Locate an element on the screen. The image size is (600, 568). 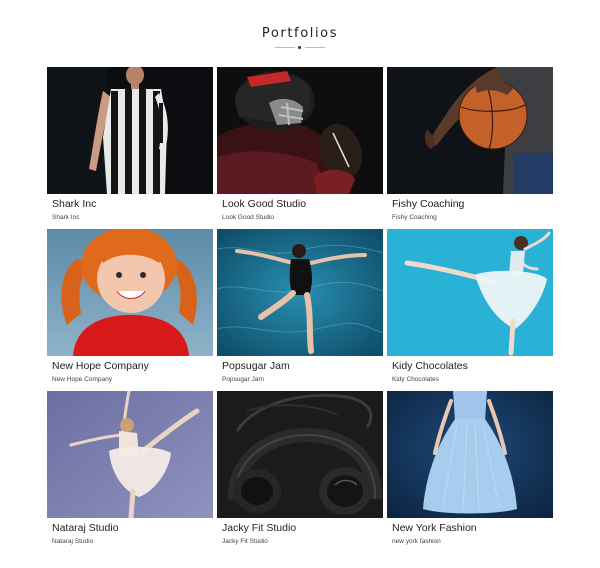
portfolio-subtitle: Kidy Chocolates is located at coordinates (415, 379).